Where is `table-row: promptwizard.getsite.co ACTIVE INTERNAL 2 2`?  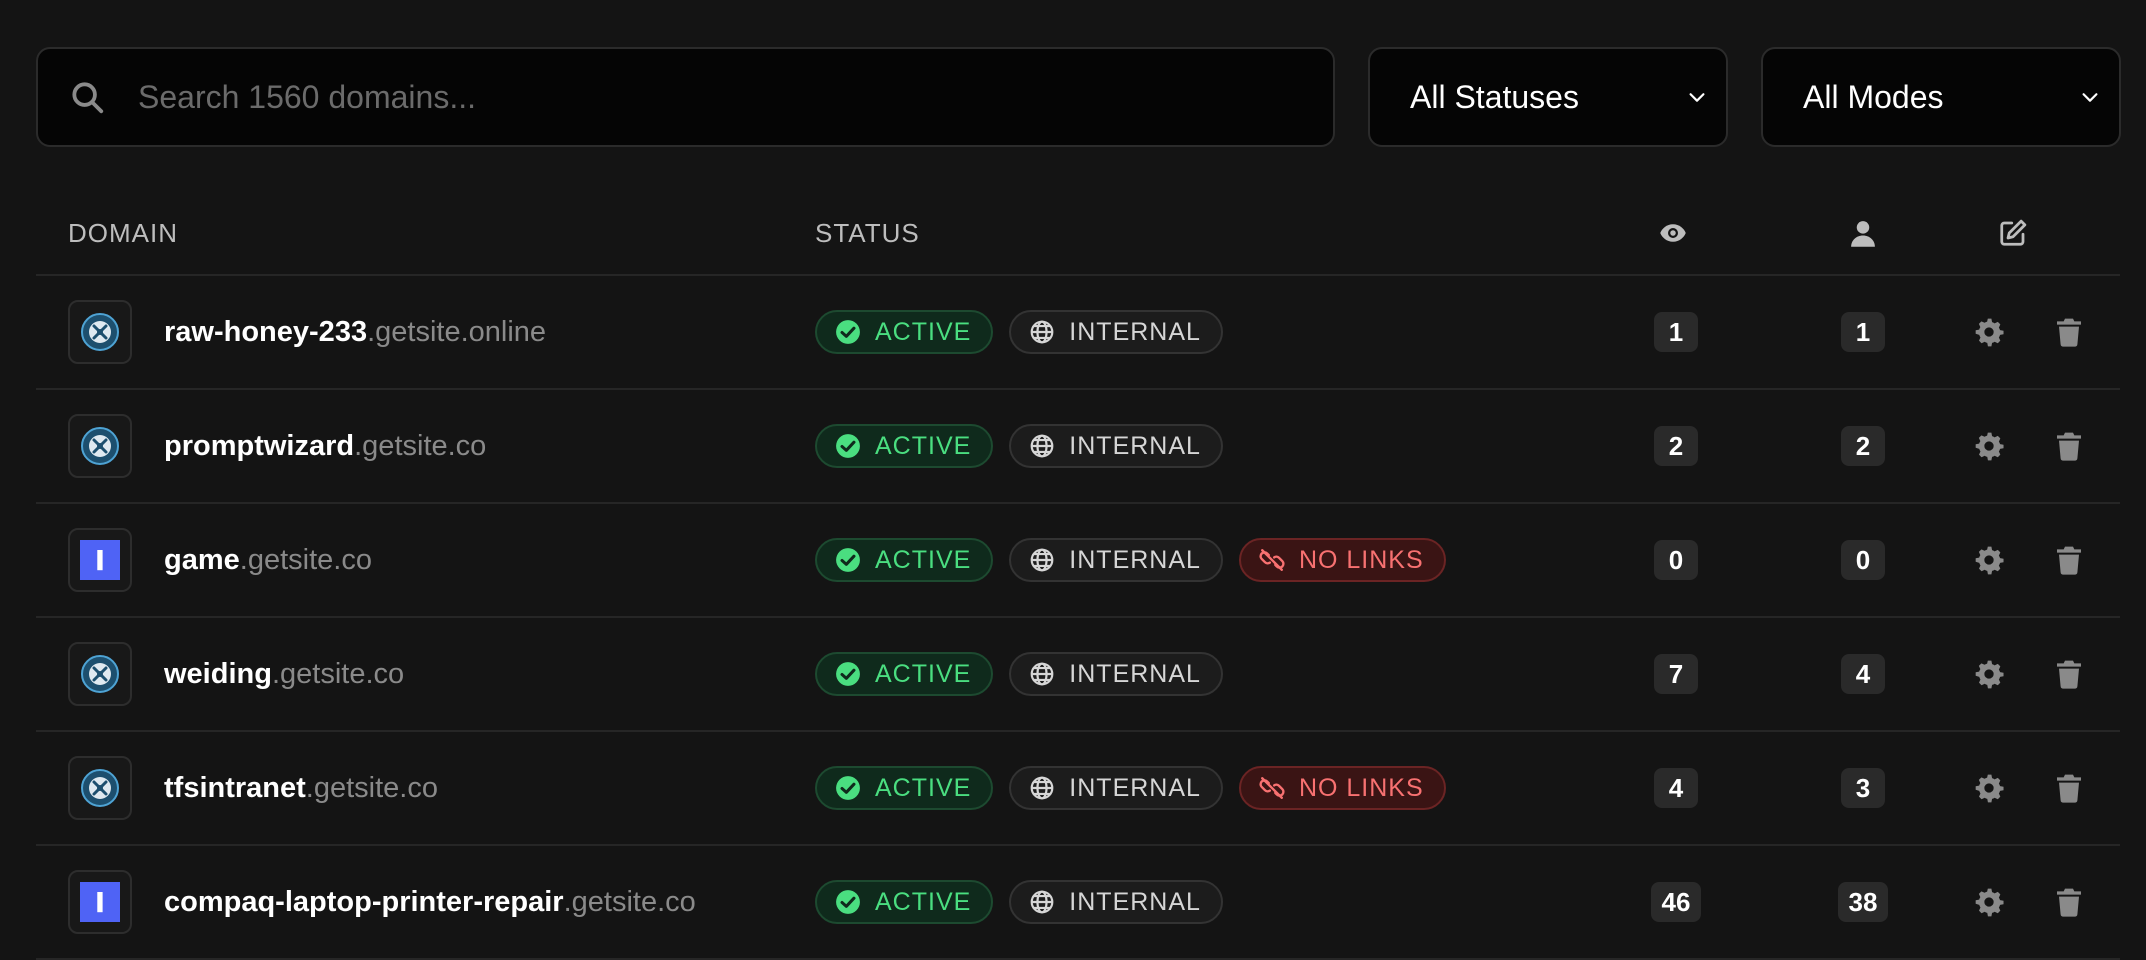
table-row: promptwizard.getsite.co ACTIVE INTERNAL 2 2 is located at coordinates (1078, 447).